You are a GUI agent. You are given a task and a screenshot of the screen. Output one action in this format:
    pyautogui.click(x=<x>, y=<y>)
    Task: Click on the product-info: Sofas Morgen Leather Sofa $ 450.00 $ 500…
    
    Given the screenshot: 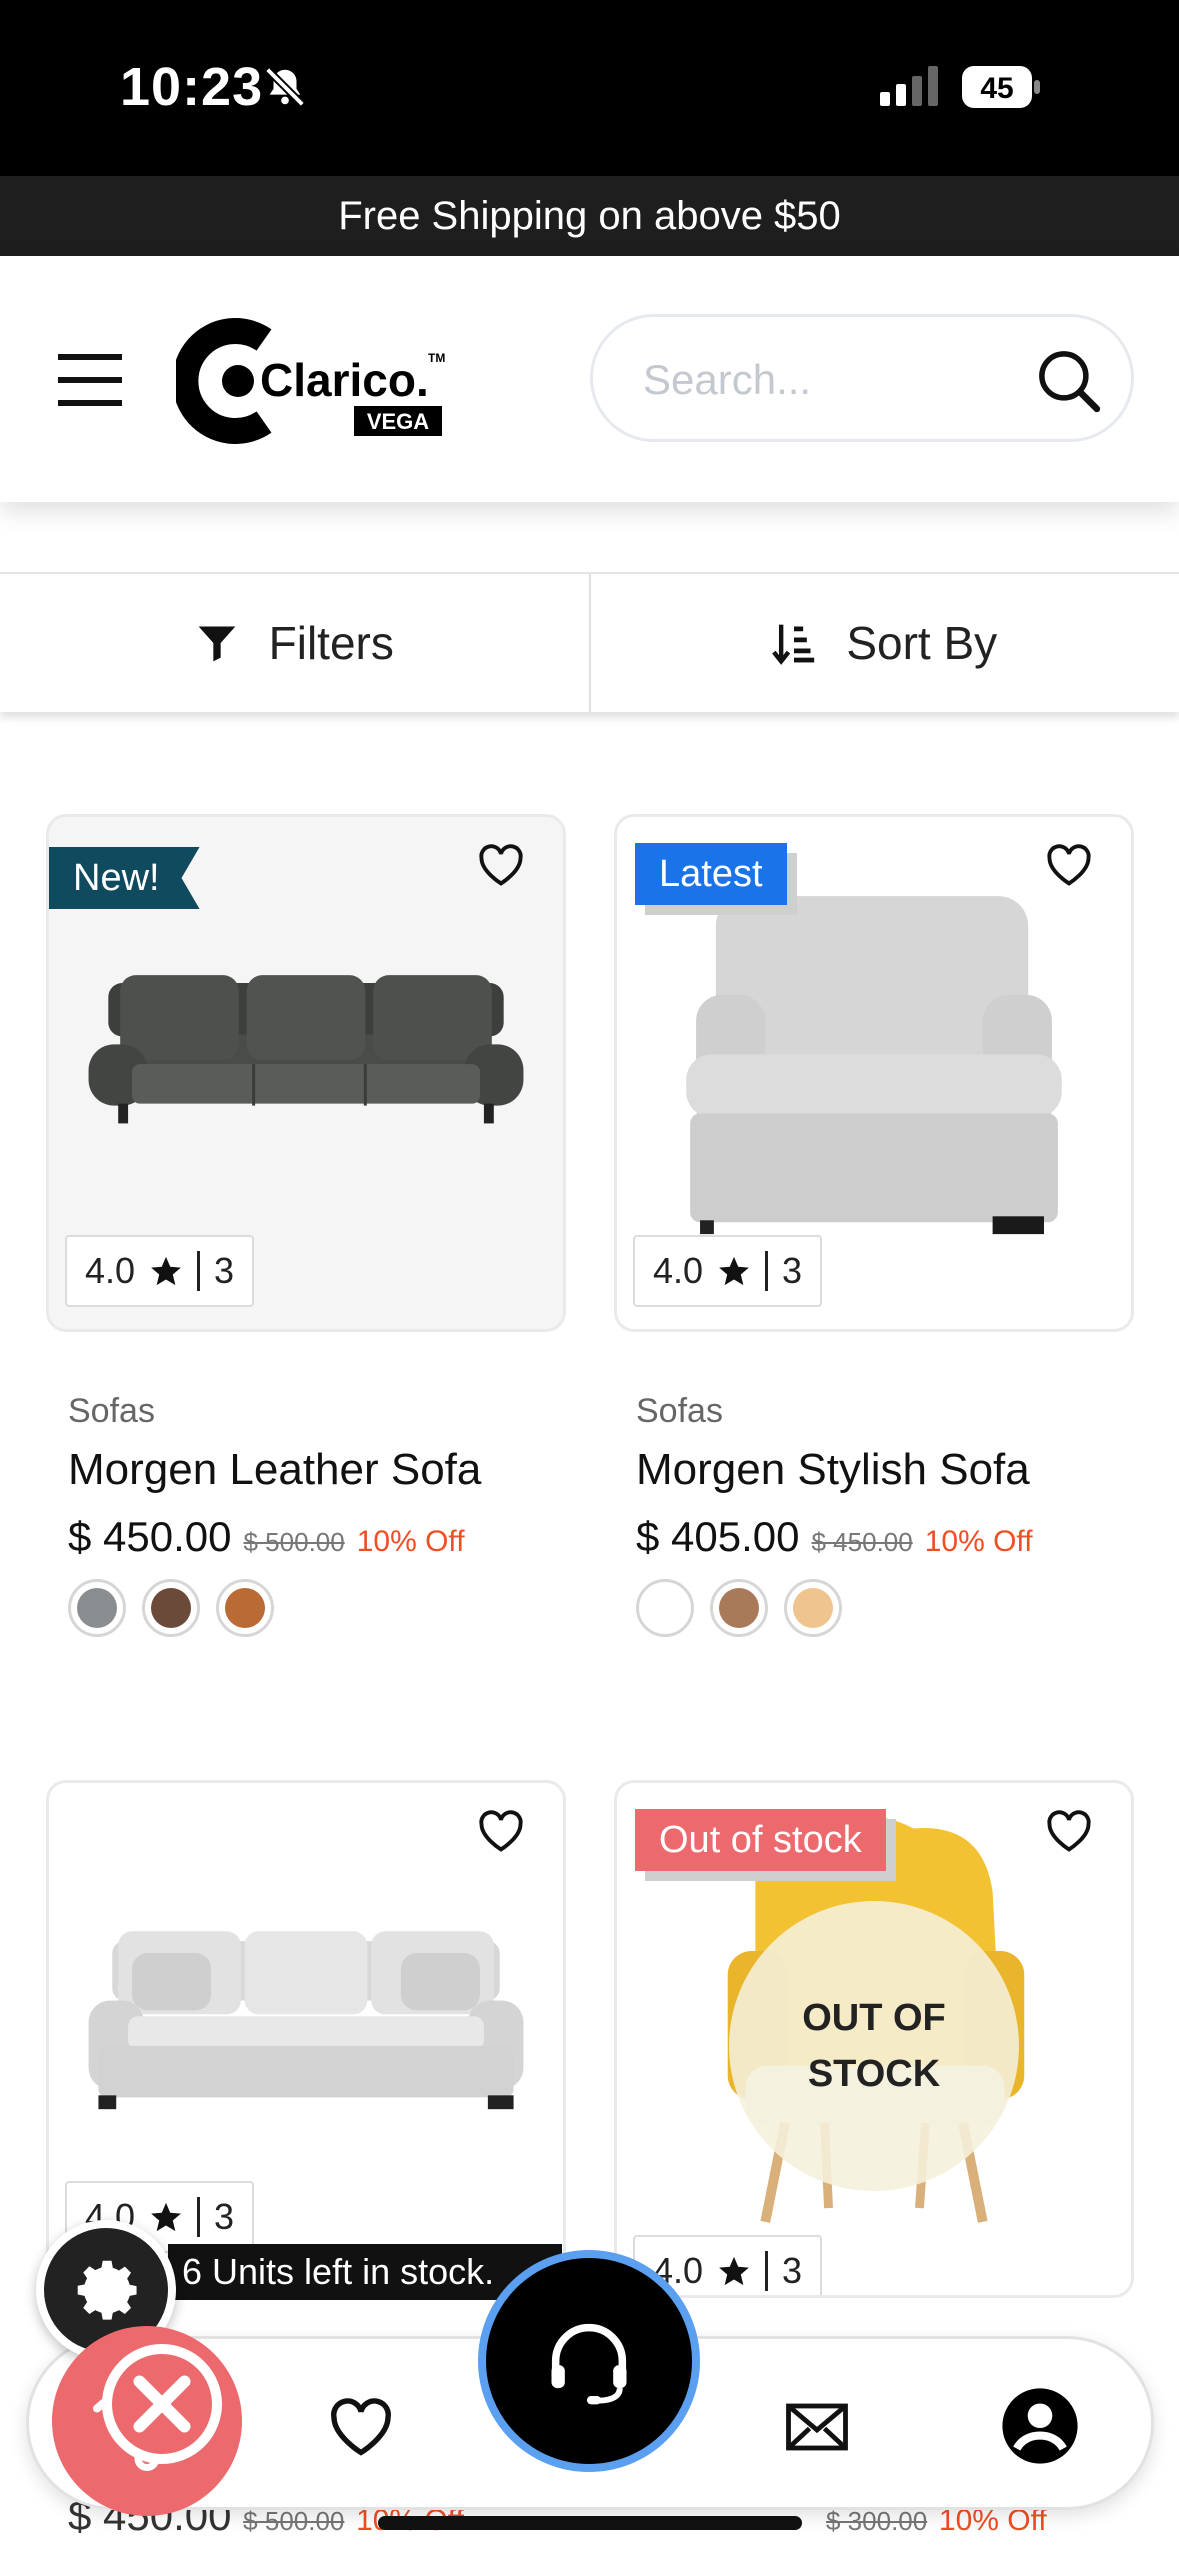 What is the action you would take?
    pyautogui.click(x=328, y=1514)
    